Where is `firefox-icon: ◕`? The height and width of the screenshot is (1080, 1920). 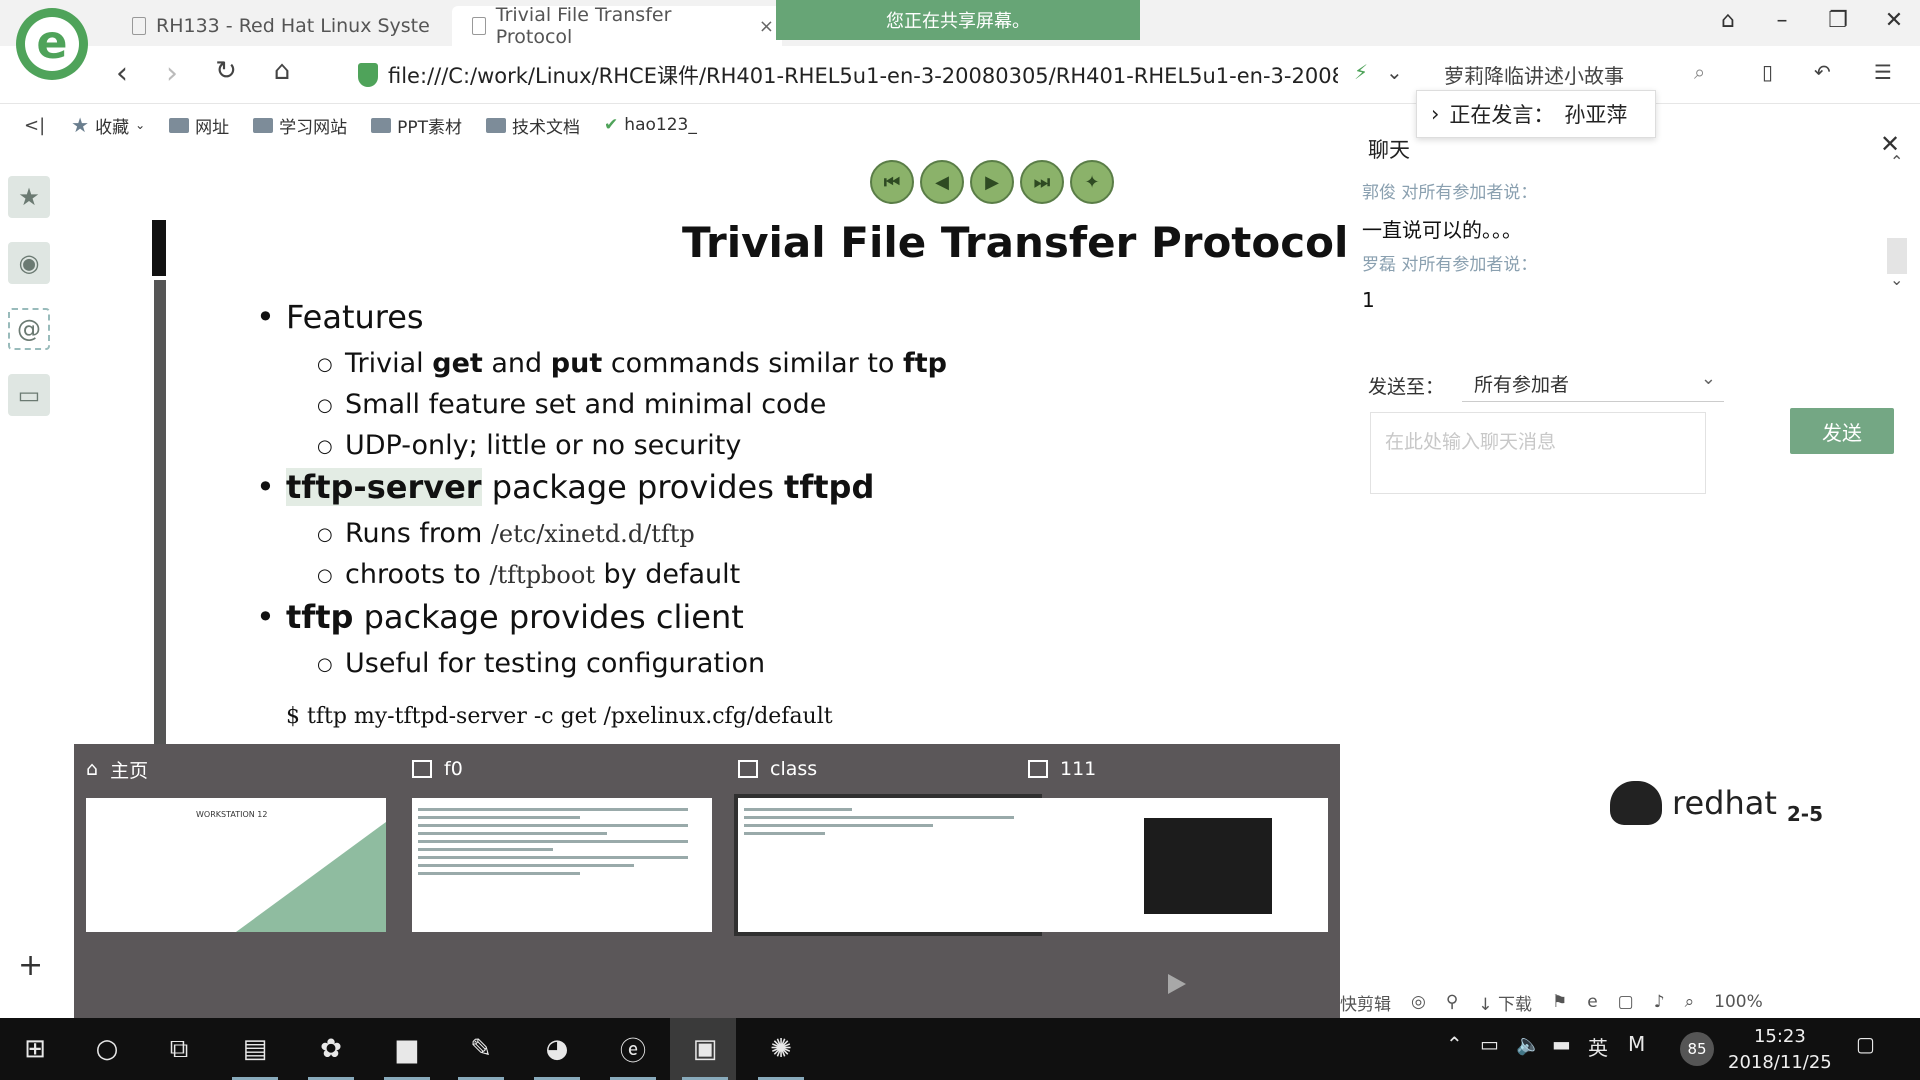
firefox-icon: ◕ is located at coordinates (557, 1055).